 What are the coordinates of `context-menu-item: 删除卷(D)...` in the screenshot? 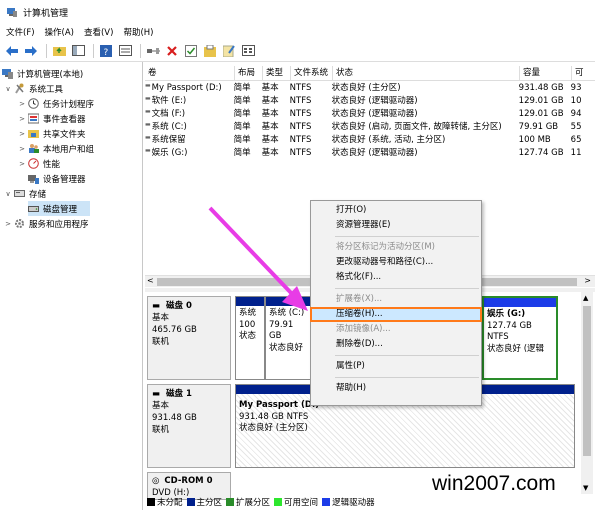 It's located at (396, 344).